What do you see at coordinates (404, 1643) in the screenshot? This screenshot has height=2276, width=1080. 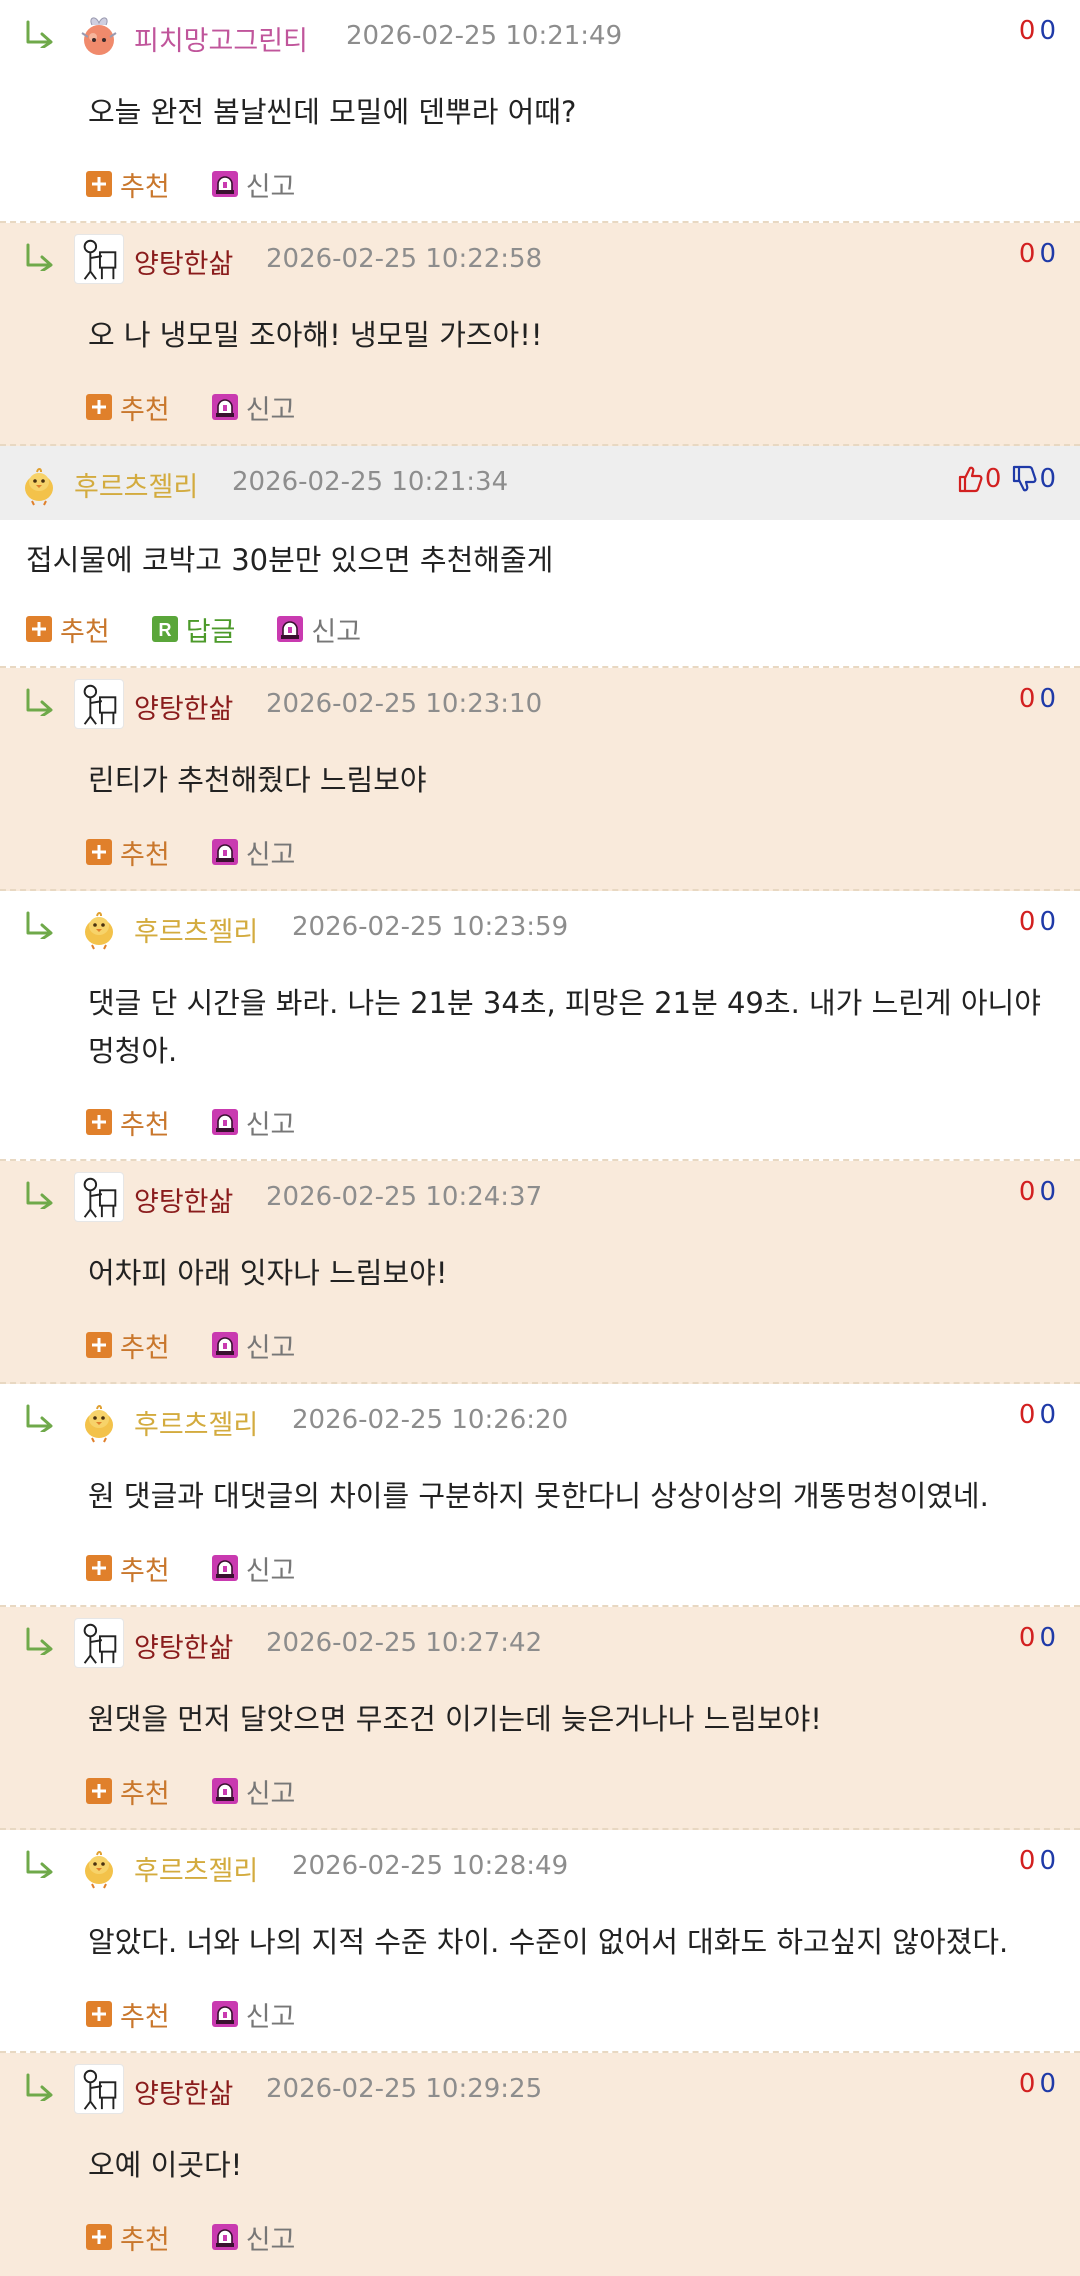 I see `comment-time: 2026-02-25 10:27:42` at bounding box center [404, 1643].